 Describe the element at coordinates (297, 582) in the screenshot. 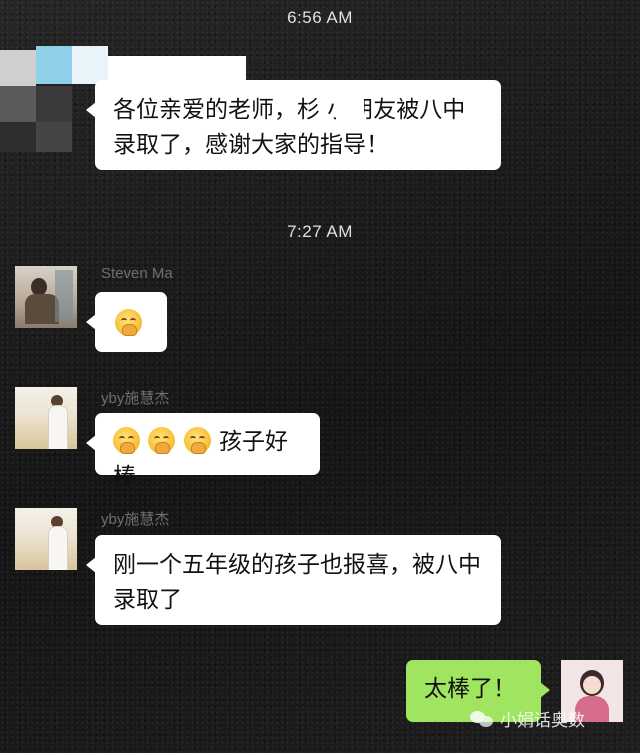

I see `message-text: 刚一个五年级的孩子也报喜，被八中录取了` at that location.